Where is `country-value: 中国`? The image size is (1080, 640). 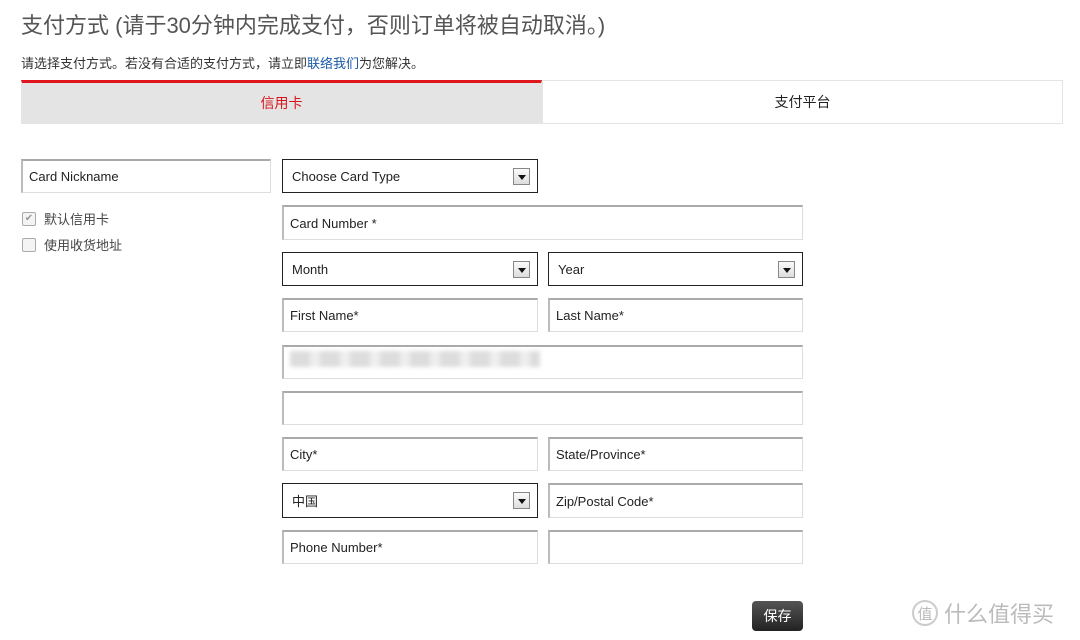 country-value: 中国 is located at coordinates (305, 501).